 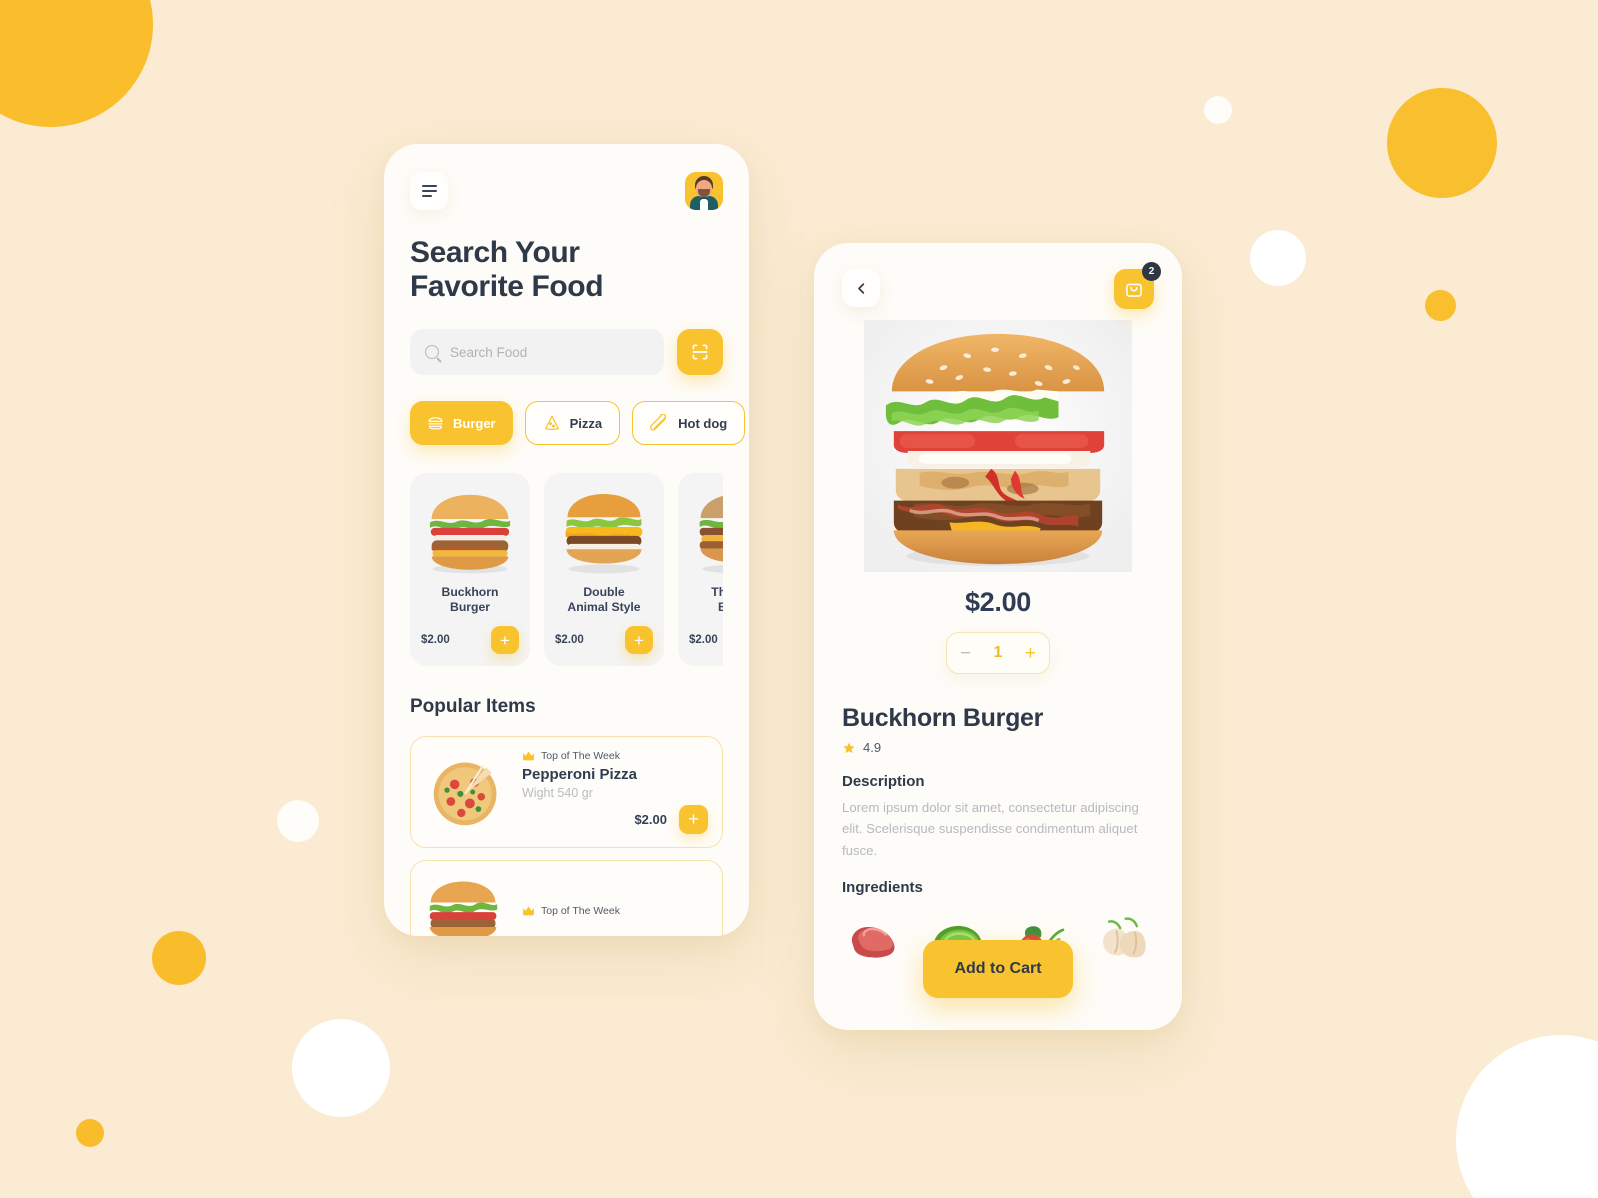 I want to click on star-icon, so click(x=849, y=747).